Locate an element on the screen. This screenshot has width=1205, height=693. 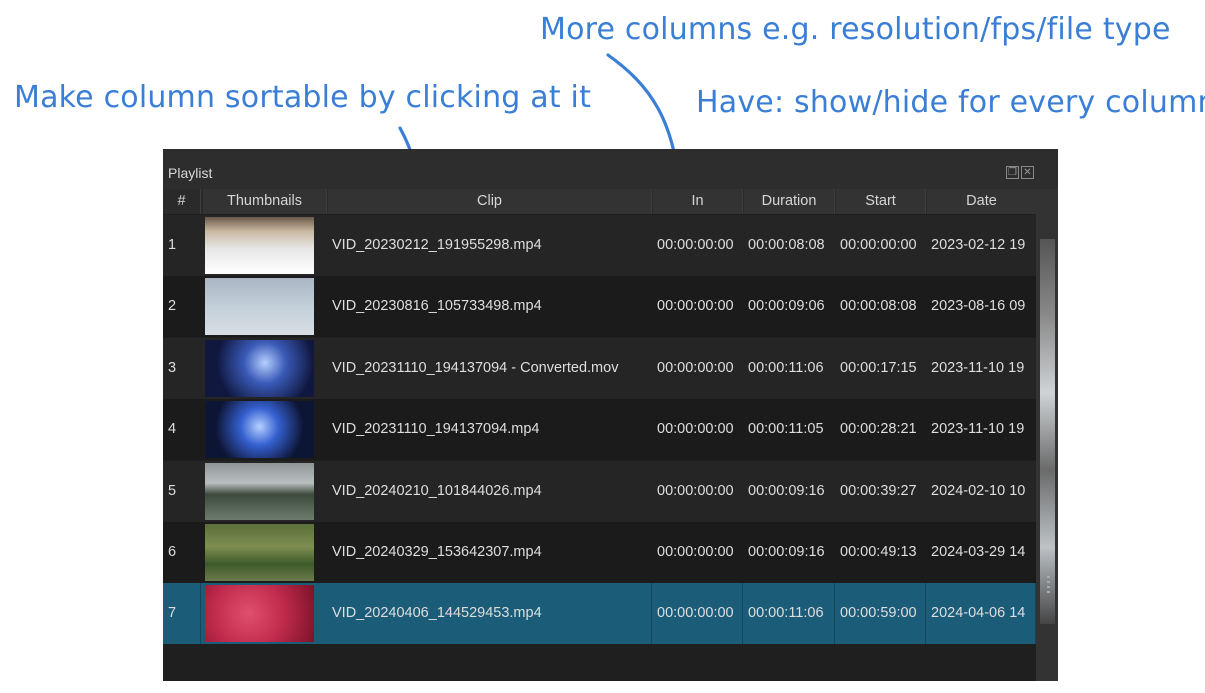
cell-duration: 00:00:11:05 is located at coordinates (786, 429).